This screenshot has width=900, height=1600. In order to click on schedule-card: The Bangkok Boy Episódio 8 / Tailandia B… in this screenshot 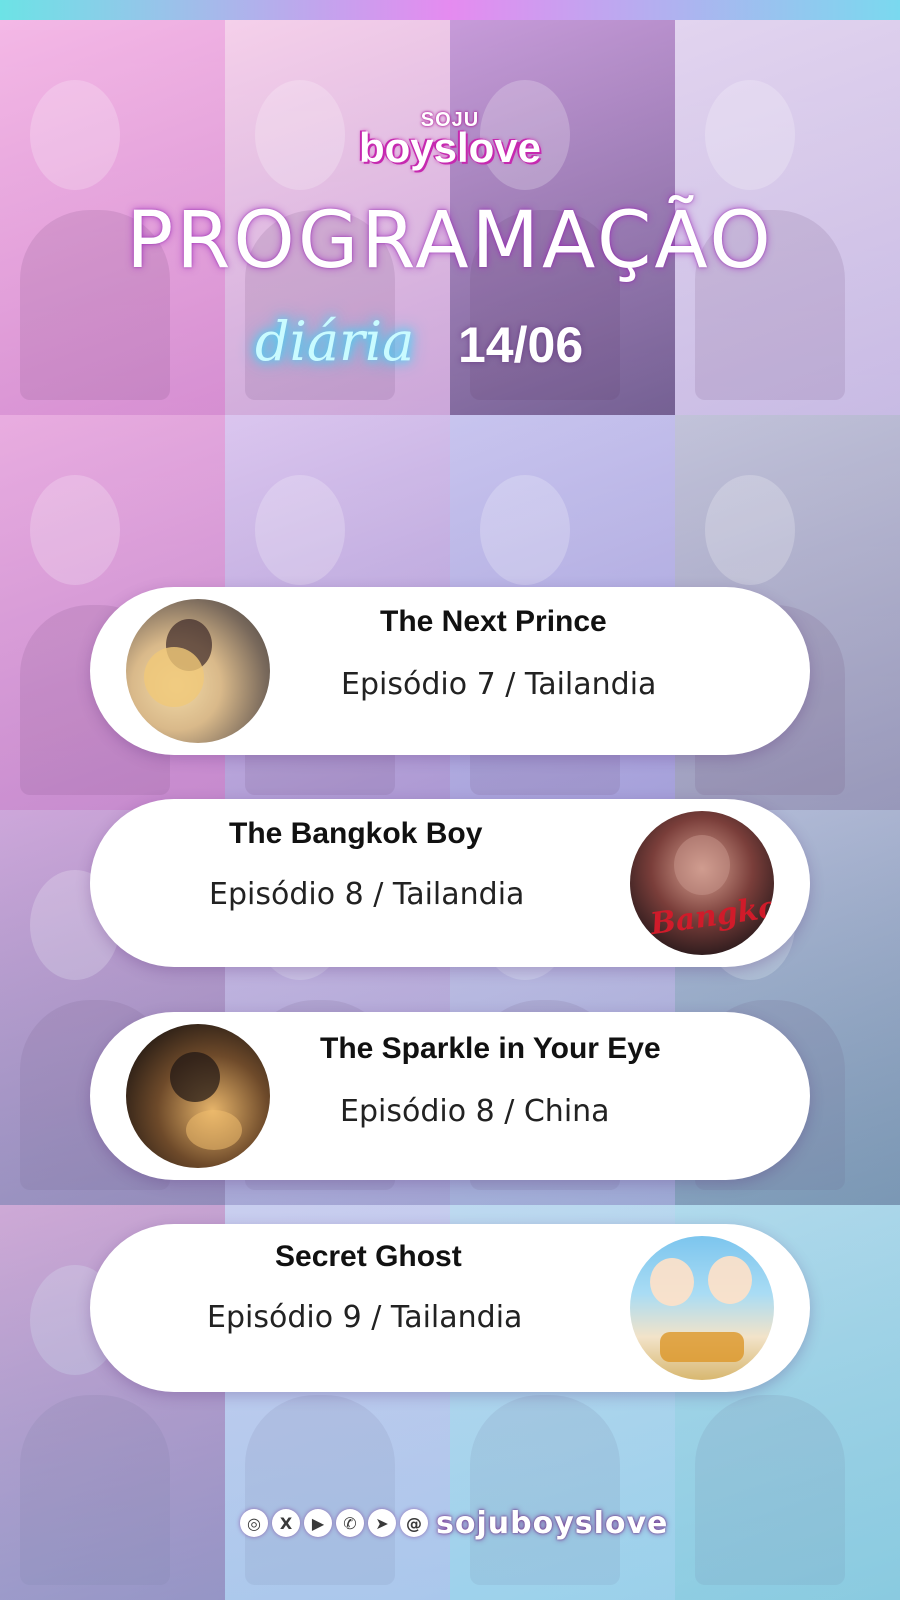, I will do `click(450, 883)`.